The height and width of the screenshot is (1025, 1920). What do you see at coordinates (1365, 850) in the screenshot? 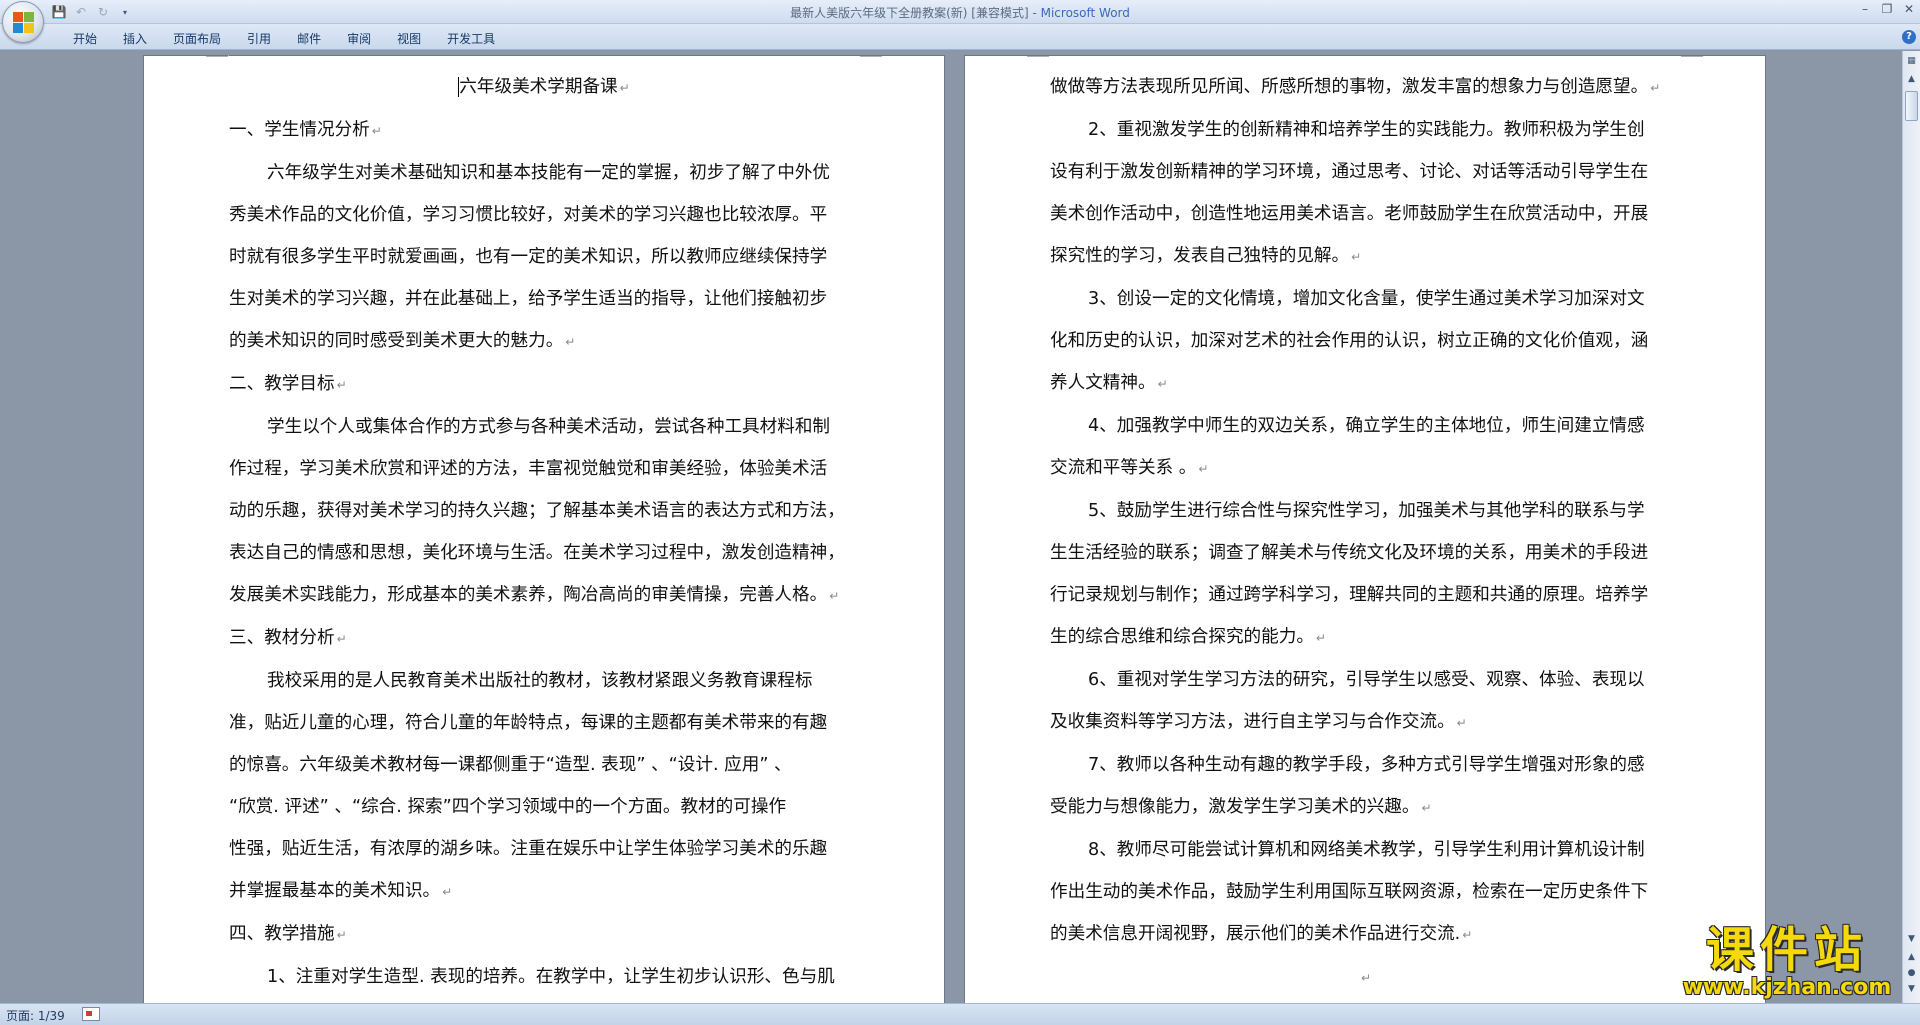
I see `paragraph-line: 8、教师尽可能尝试计算机和网络美术教学，引导学生利用计算机设计制` at bounding box center [1365, 850].